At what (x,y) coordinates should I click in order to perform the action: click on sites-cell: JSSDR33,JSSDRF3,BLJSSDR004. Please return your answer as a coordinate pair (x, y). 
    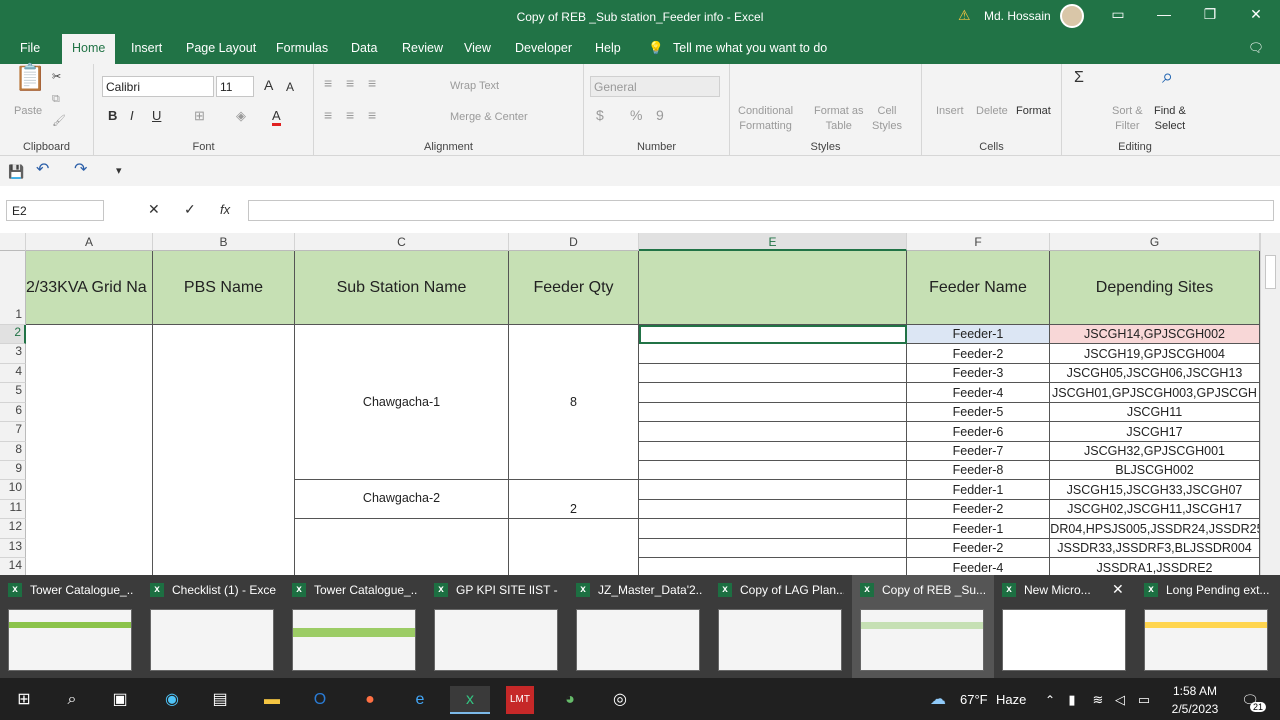
    Looking at the image, I should click on (1155, 548).